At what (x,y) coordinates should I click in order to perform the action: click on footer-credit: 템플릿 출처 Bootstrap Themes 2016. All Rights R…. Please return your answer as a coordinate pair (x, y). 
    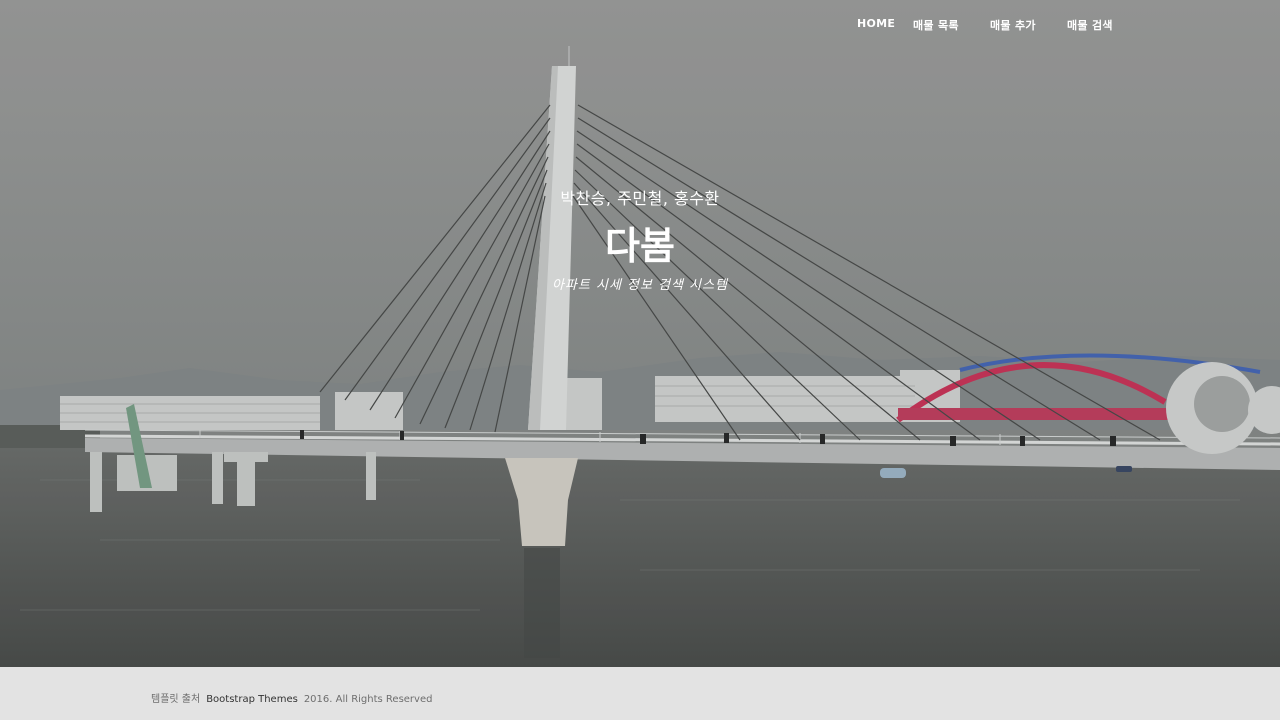
    Looking at the image, I should click on (291, 697).